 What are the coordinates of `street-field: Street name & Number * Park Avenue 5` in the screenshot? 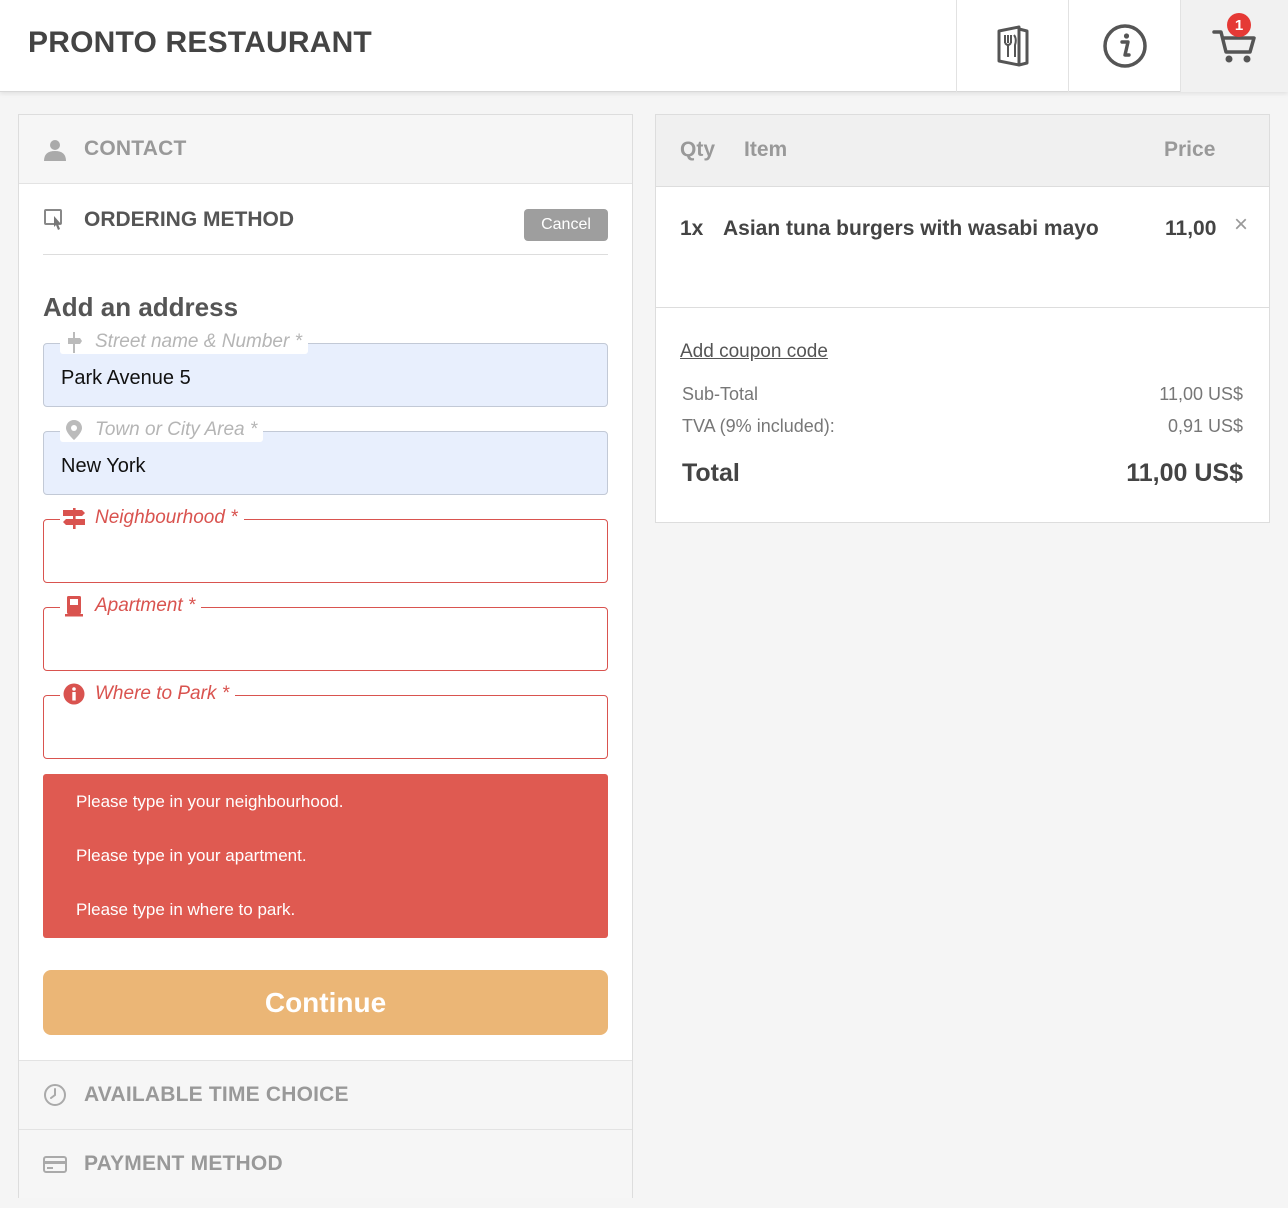 It's located at (325, 368).